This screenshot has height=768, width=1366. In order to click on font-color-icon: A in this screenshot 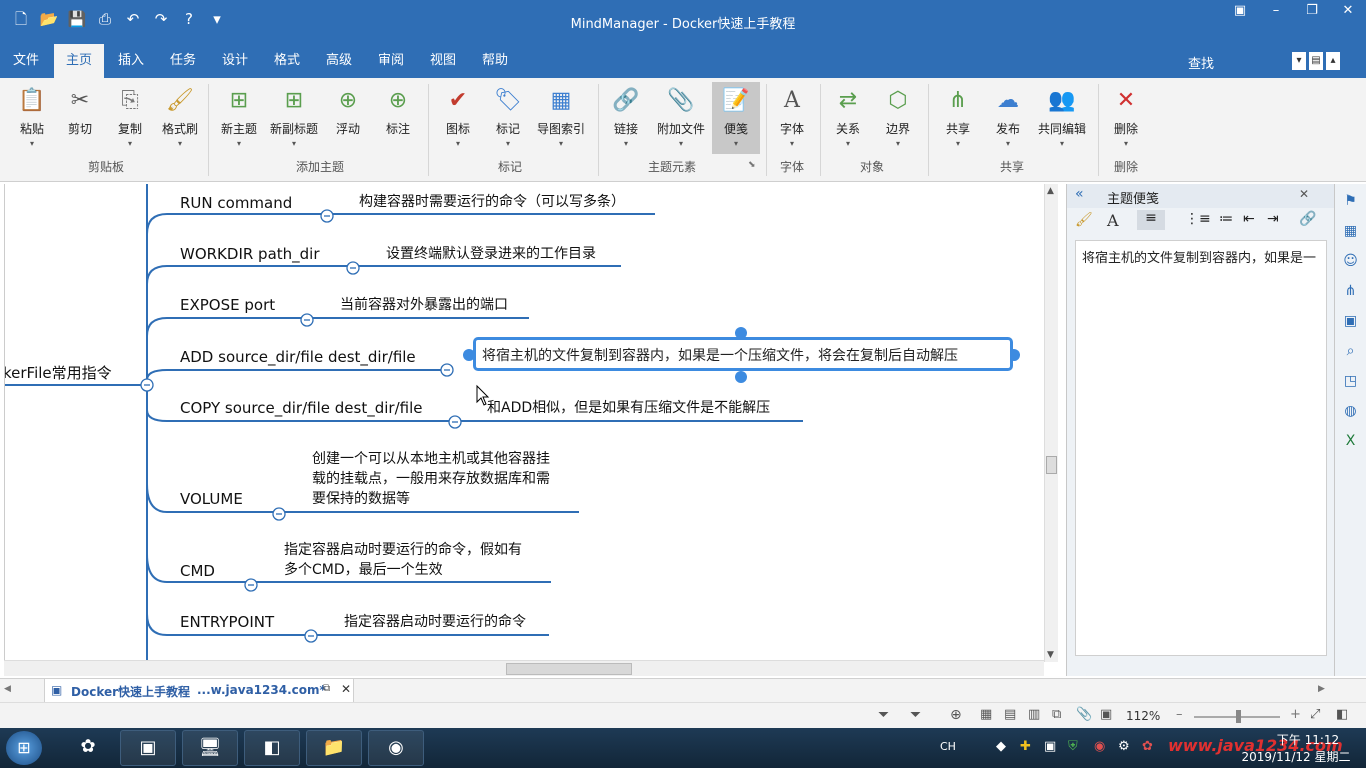, I will do `click(1113, 220)`.